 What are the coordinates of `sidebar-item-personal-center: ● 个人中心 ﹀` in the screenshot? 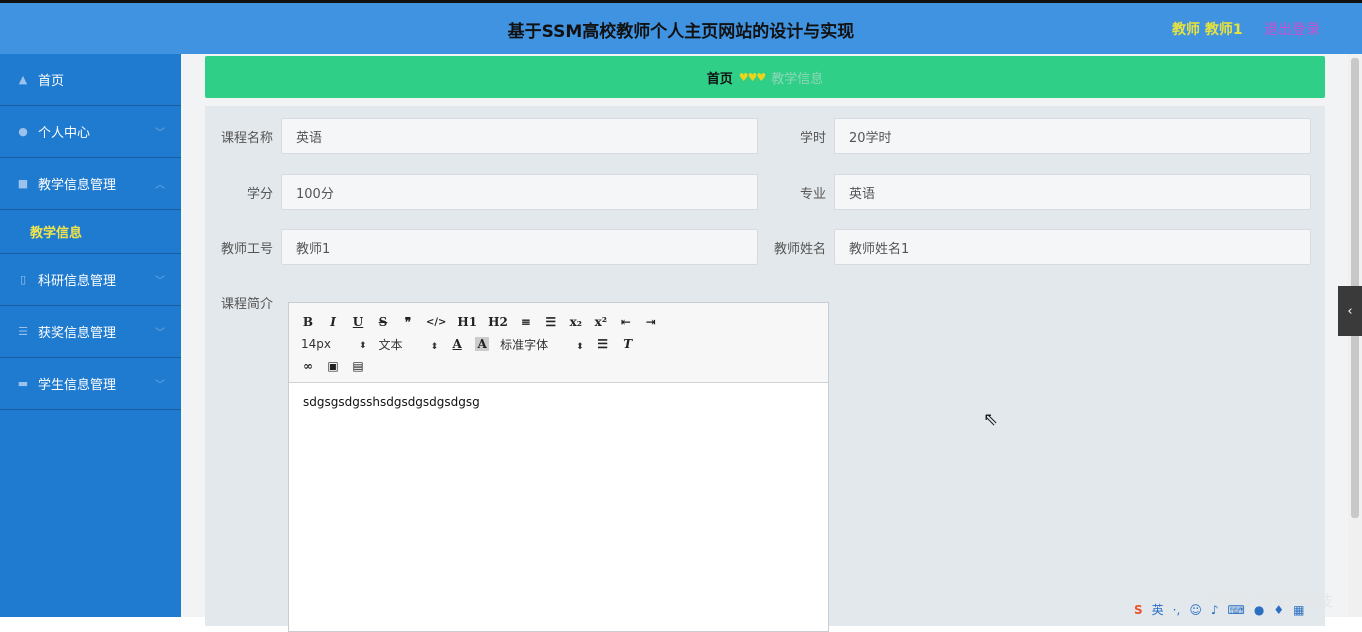 It's located at (90, 132).